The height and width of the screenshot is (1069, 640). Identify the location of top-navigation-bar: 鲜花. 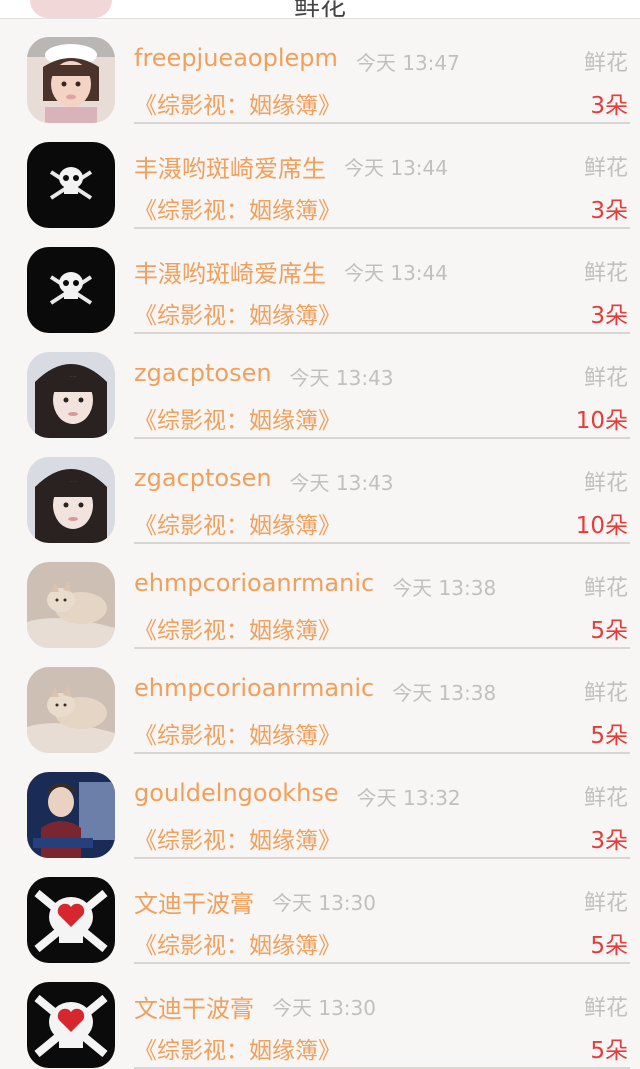
(320, 9).